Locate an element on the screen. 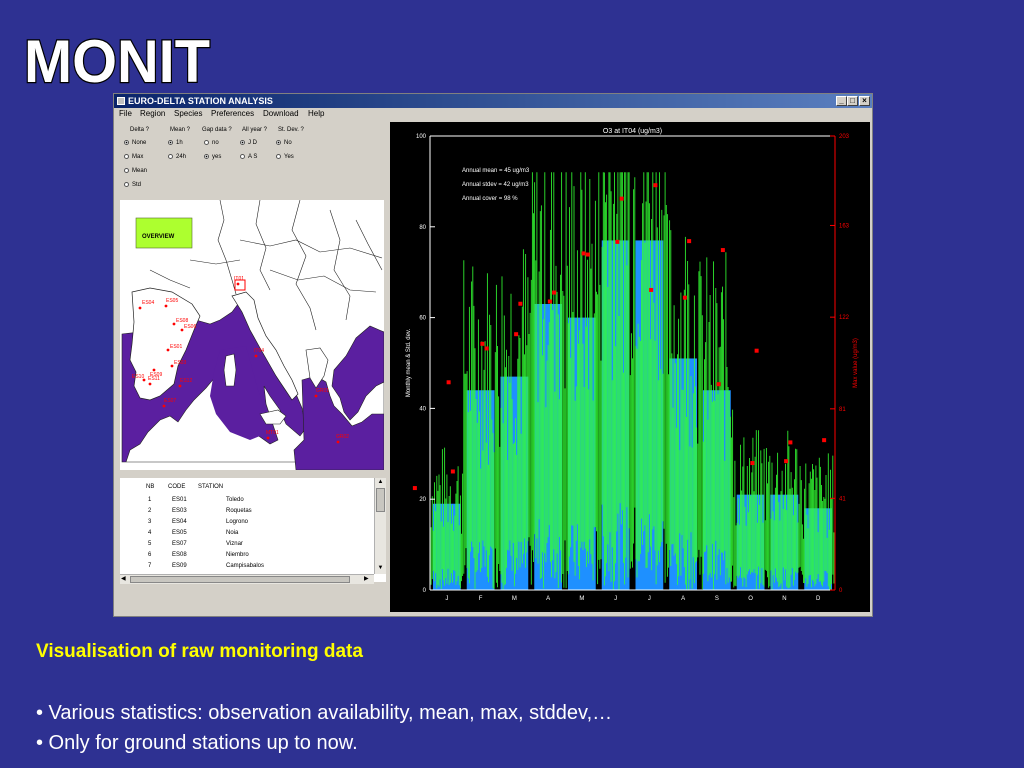  minimize-button: _ is located at coordinates (841, 101).